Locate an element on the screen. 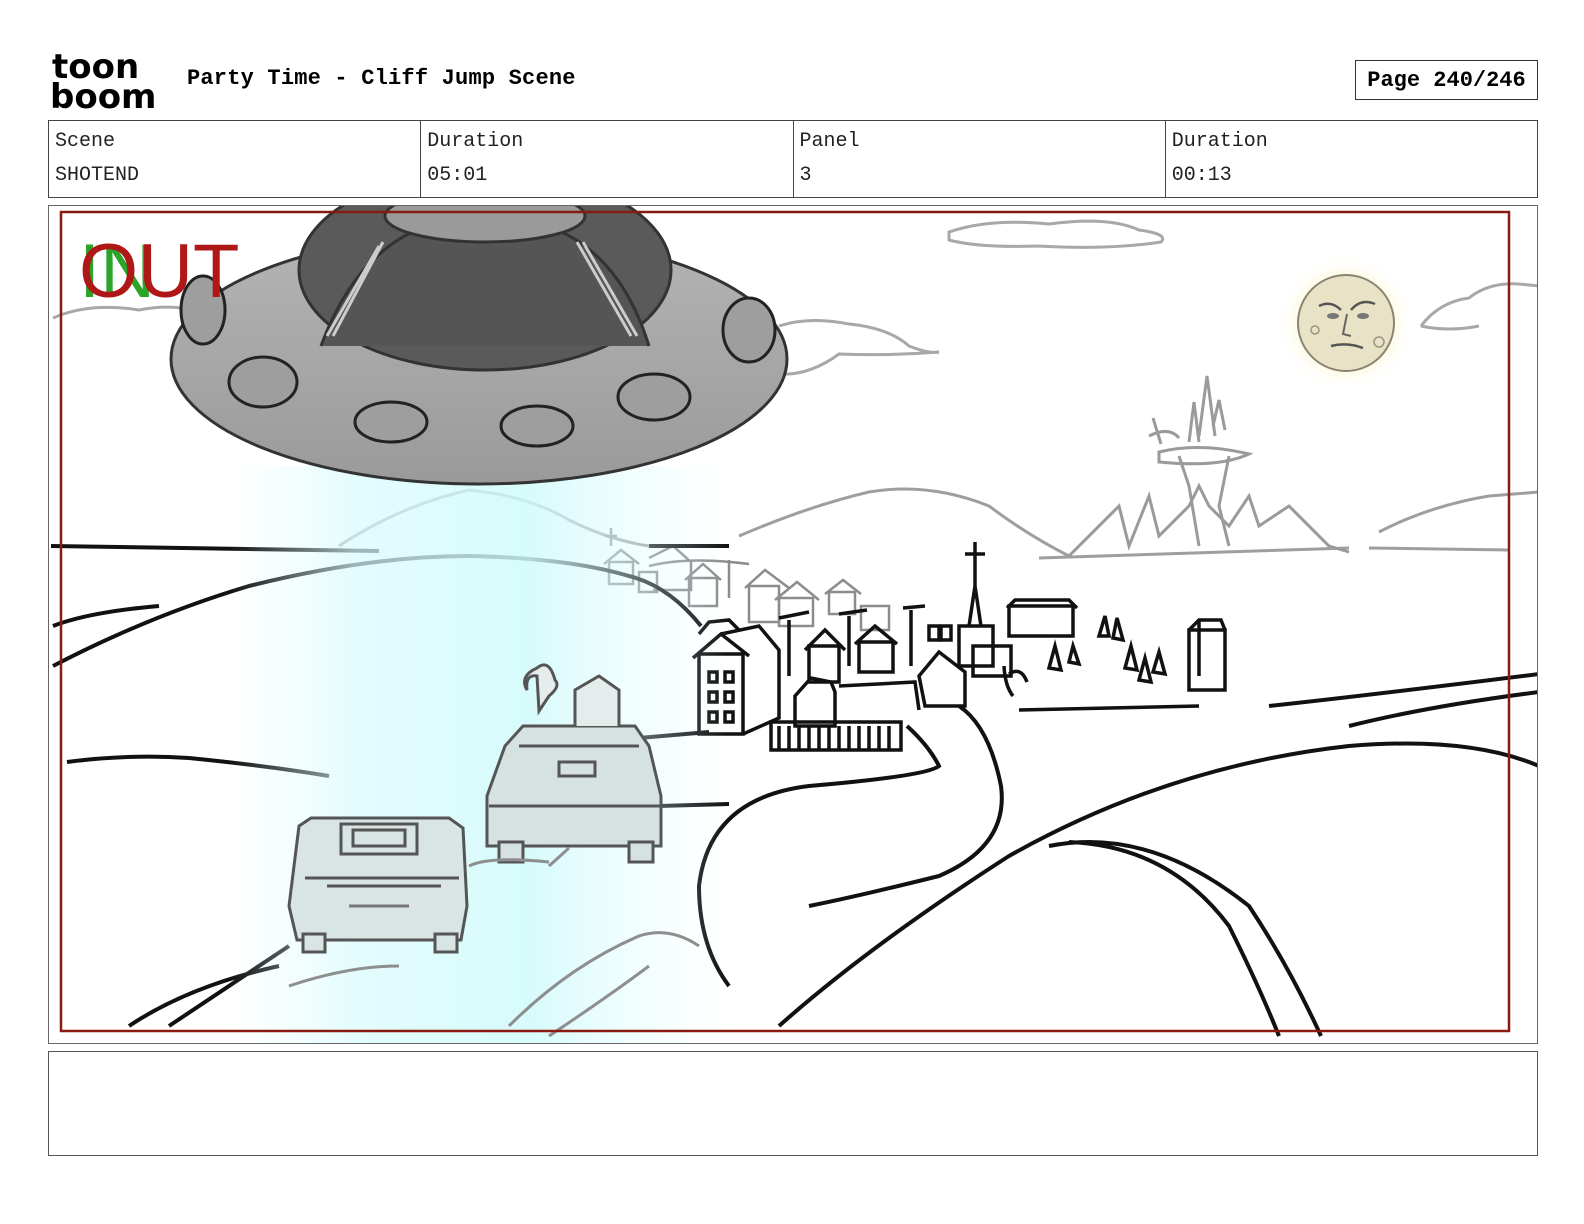 The height and width of the screenshot is (1224, 1584). moon is located at coordinates (1346, 323).